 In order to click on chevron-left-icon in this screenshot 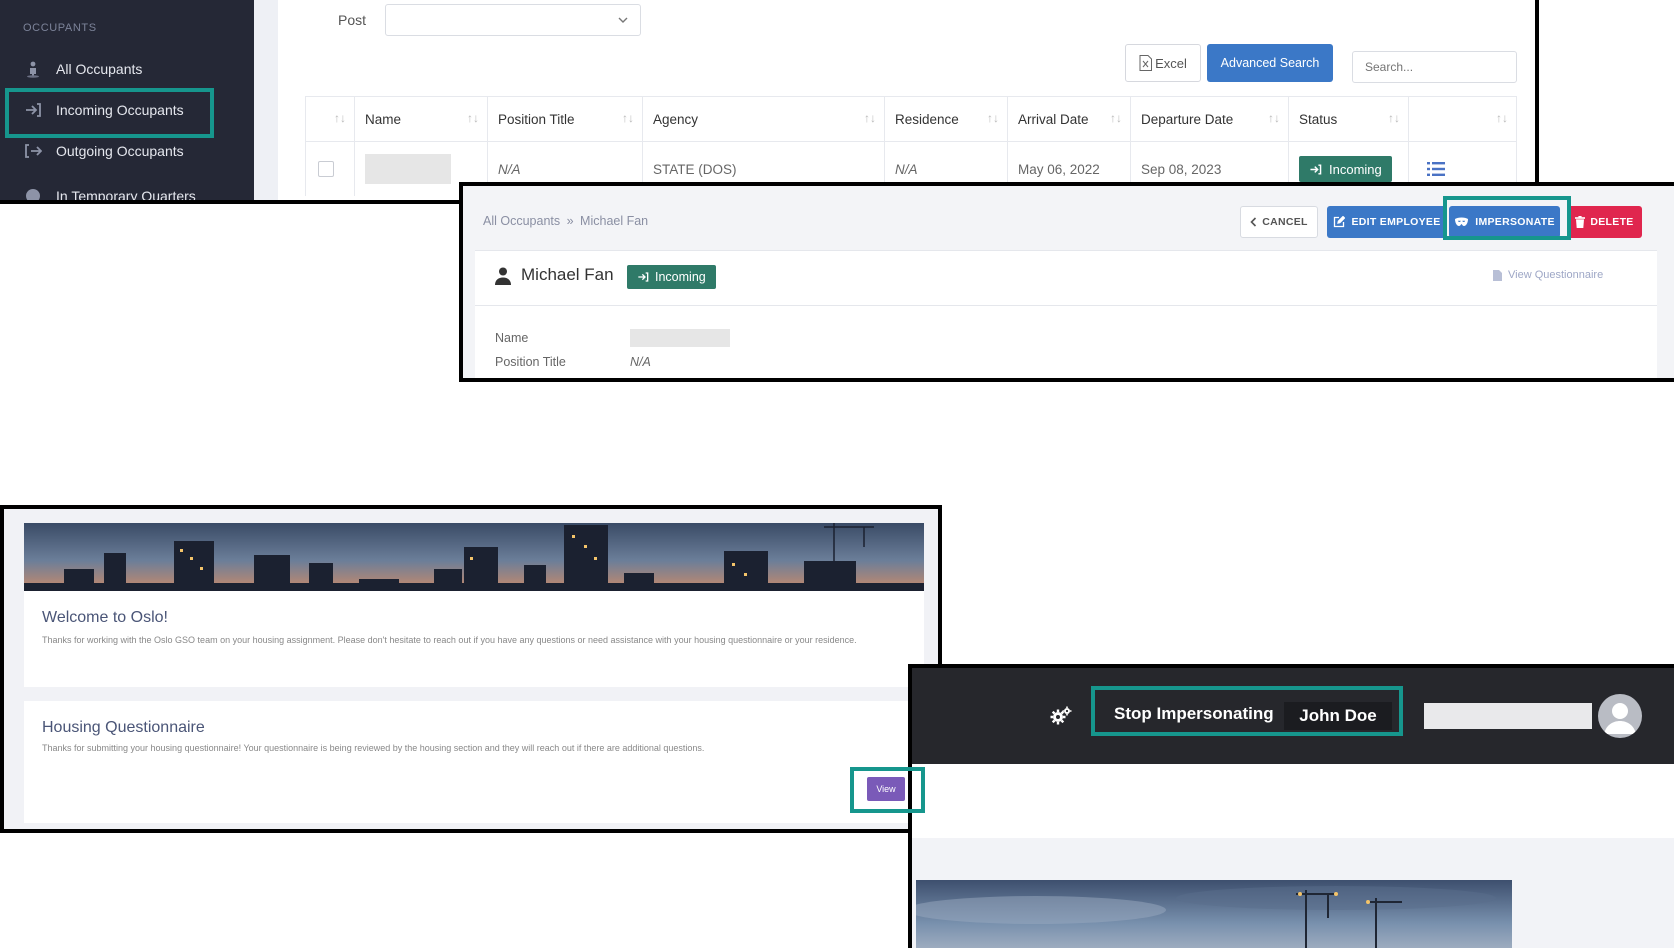, I will do `click(1253, 222)`.